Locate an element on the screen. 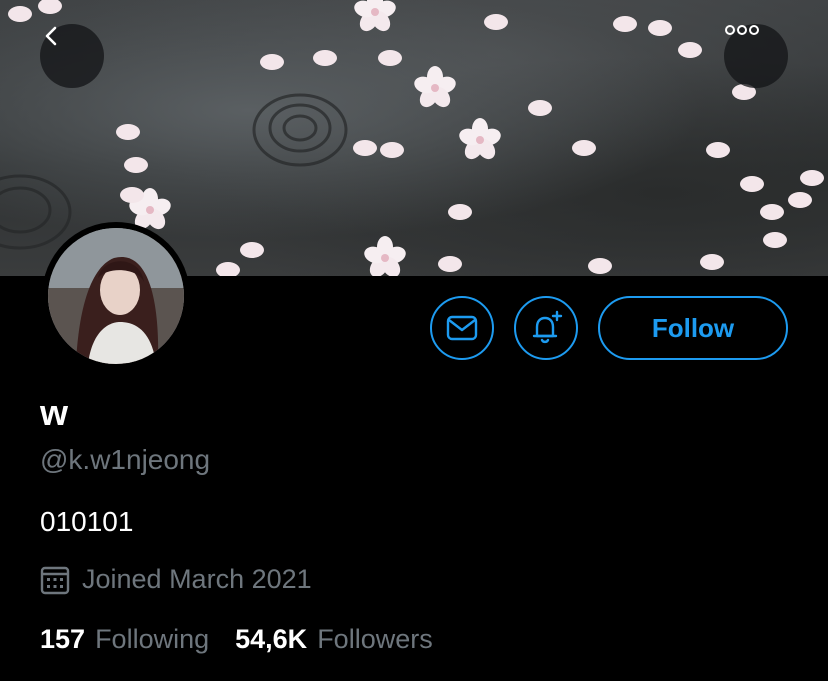 The image size is (828, 681). message-button is located at coordinates (462, 328).